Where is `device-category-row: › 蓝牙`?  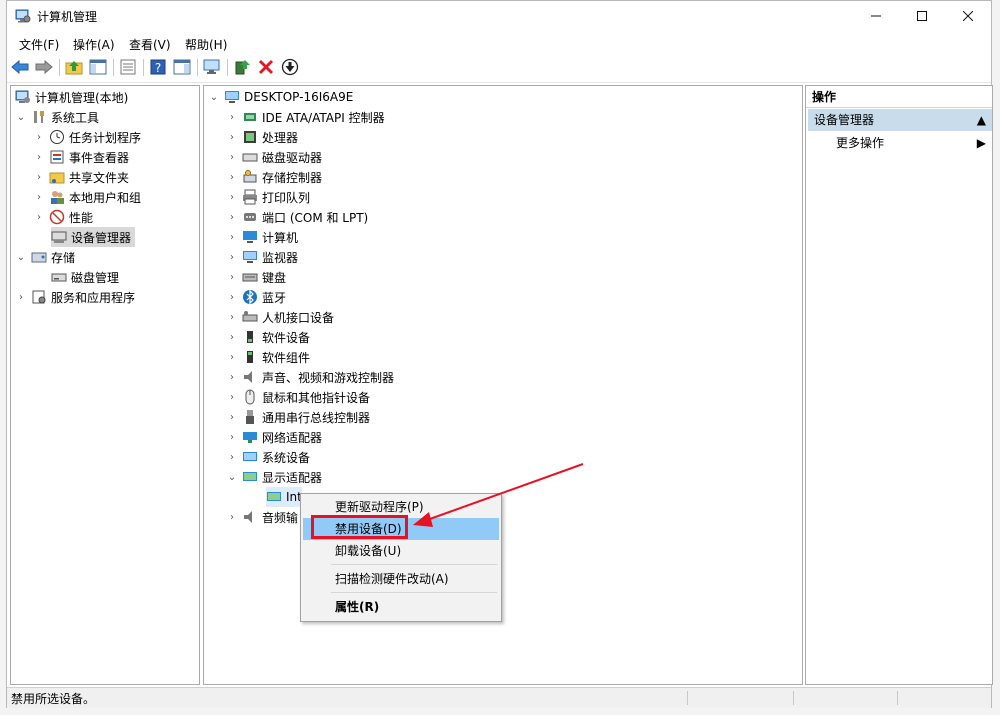 device-category-row: › 蓝牙 is located at coordinates (256, 297).